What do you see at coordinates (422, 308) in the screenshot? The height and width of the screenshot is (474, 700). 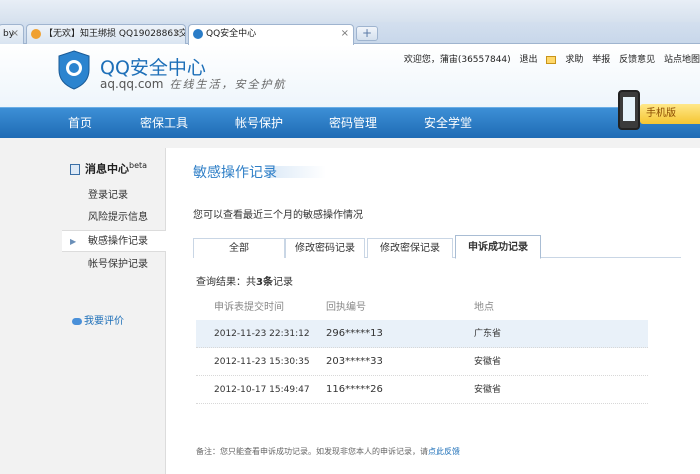 I see `table-header: 申诉表提交时间 回执编号 地点` at bounding box center [422, 308].